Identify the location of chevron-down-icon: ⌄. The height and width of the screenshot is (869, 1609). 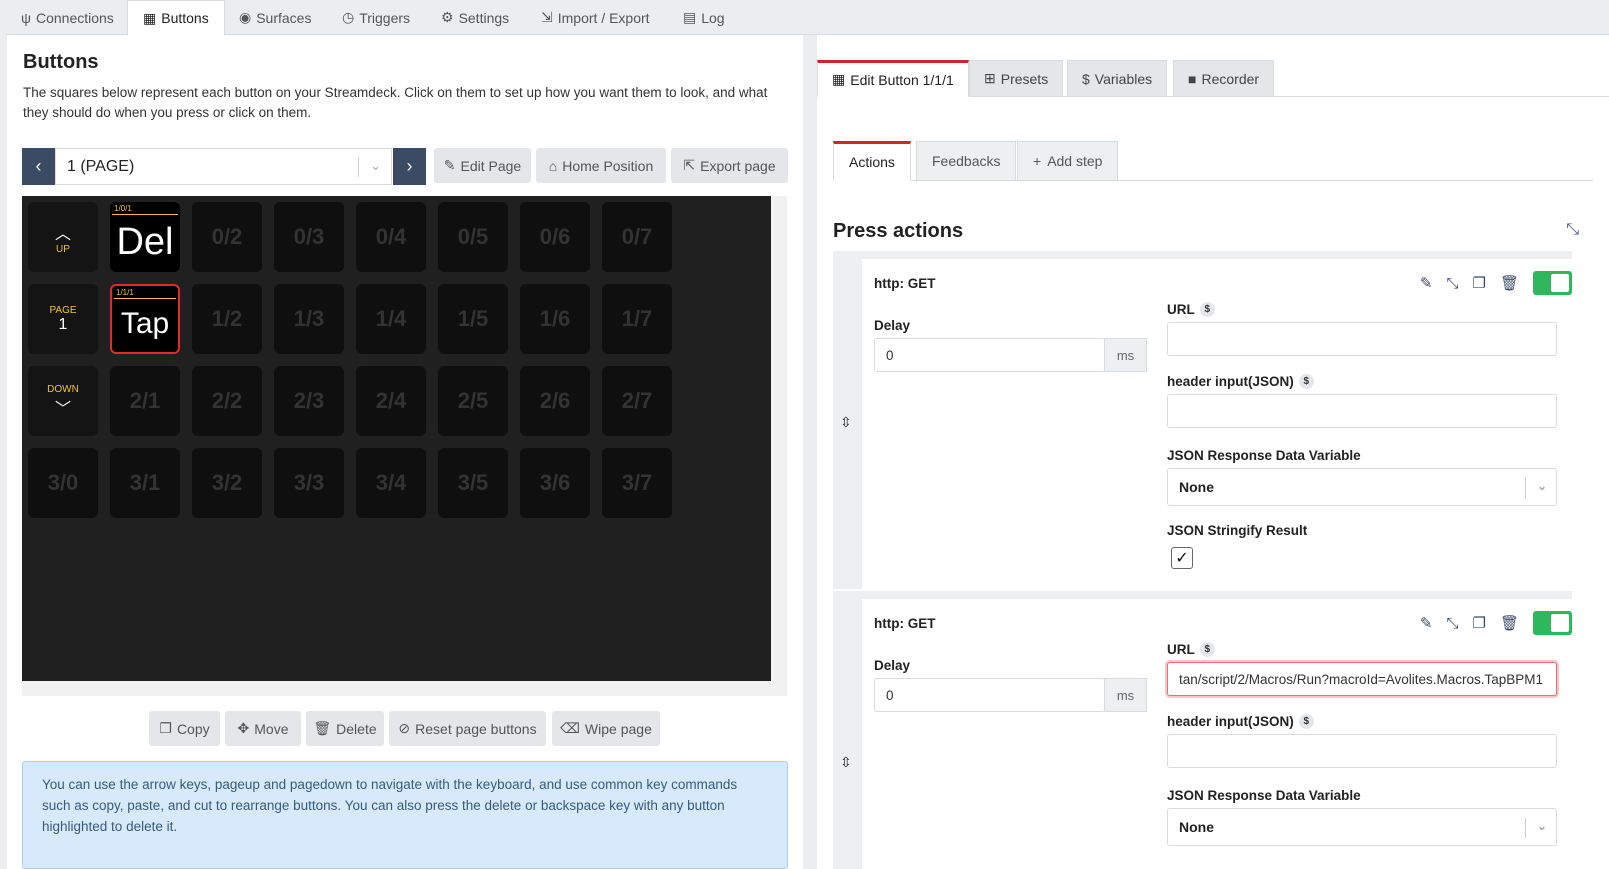
(1541, 486).